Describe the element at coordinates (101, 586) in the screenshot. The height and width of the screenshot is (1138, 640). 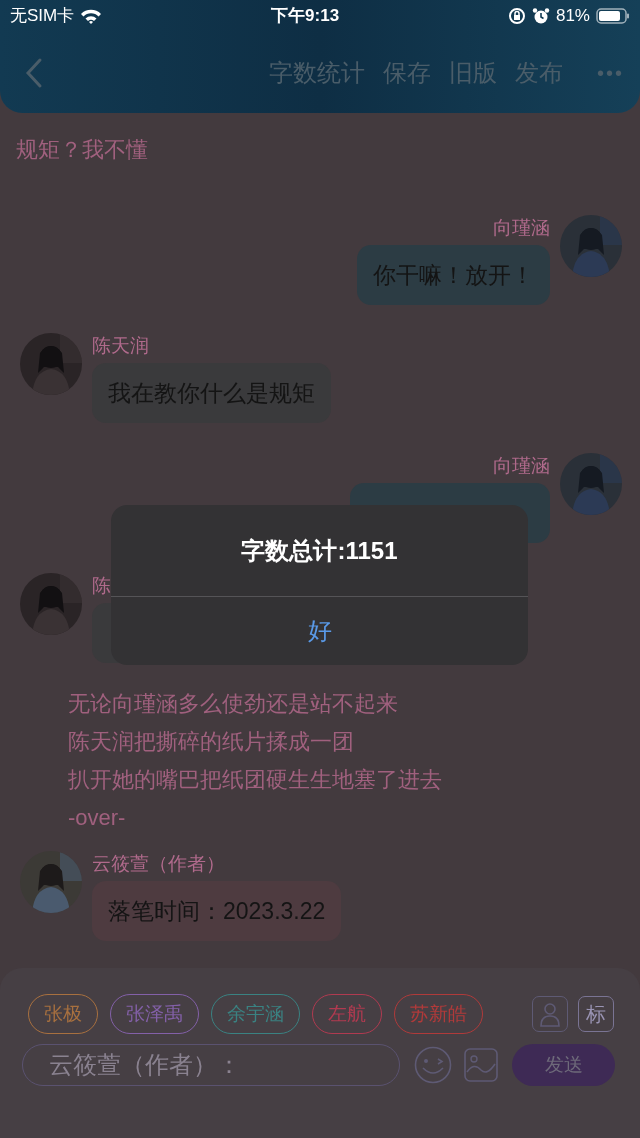
I see `sender-name: 陈` at that location.